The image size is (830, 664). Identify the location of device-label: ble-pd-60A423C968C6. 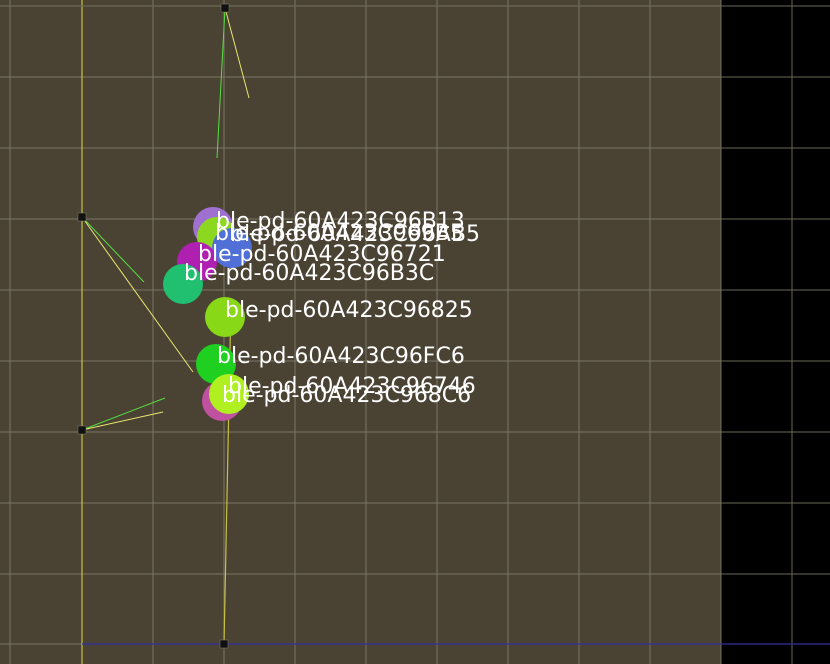
(346, 395).